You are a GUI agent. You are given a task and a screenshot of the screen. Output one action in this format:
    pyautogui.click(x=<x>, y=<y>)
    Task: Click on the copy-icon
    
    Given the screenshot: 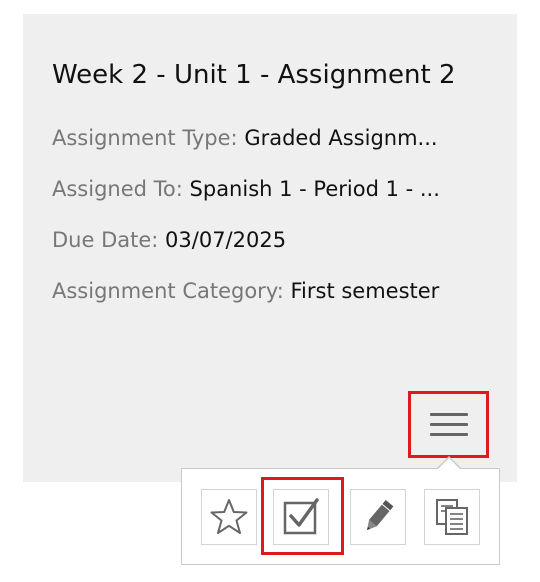 What is the action you would take?
    pyautogui.click(x=452, y=517)
    